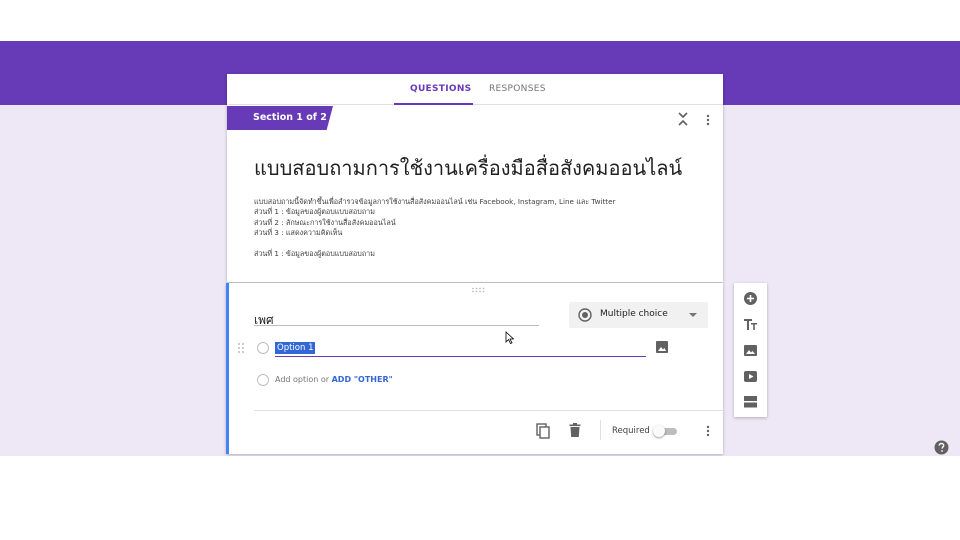  Describe the element at coordinates (488, 410) in the screenshot. I see `question-footer-divider` at that location.